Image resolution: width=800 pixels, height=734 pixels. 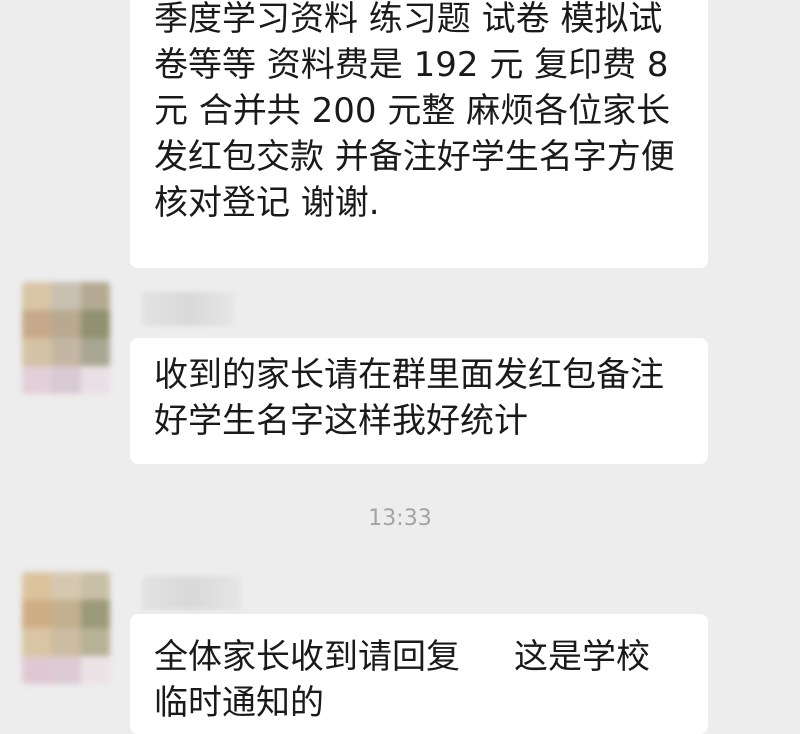 What do you see at coordinates (412, 111) in the screenshot?
I see `message-text-line: 元 合并共 200 元整 麻烦各位家长` at bounding box center [412, 111].